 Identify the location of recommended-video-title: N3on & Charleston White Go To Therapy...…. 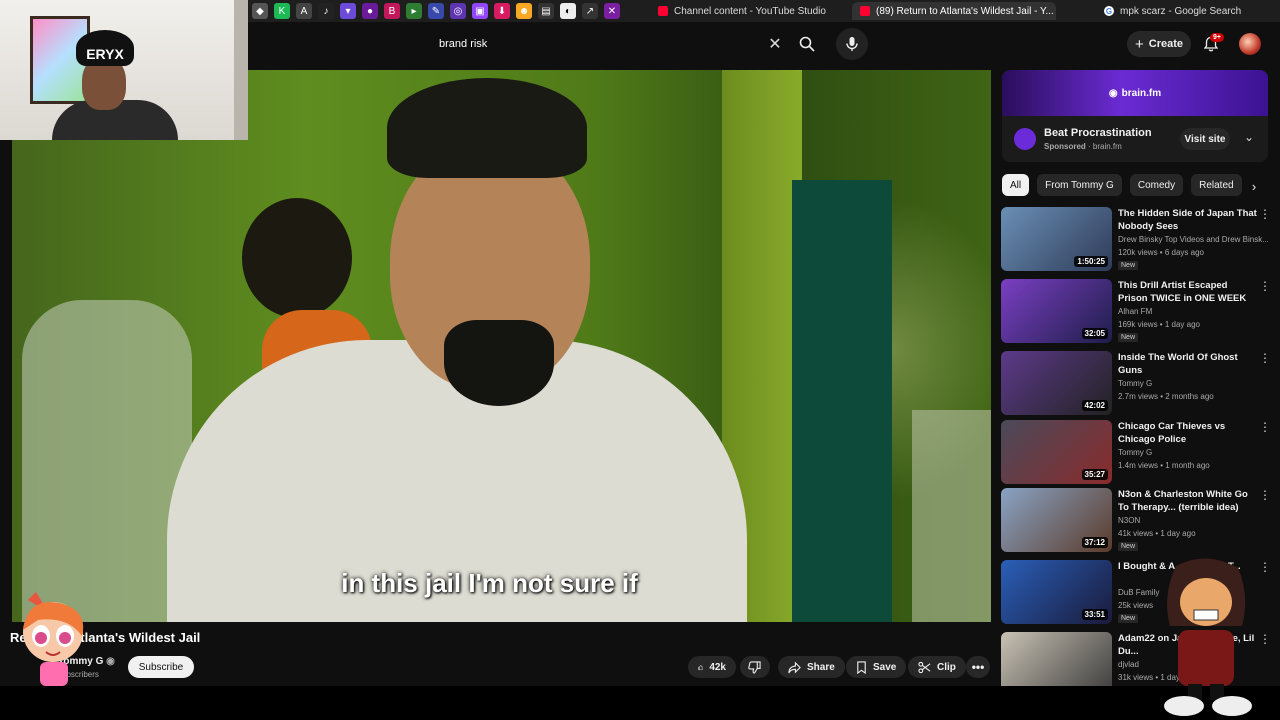
(1188, 501).